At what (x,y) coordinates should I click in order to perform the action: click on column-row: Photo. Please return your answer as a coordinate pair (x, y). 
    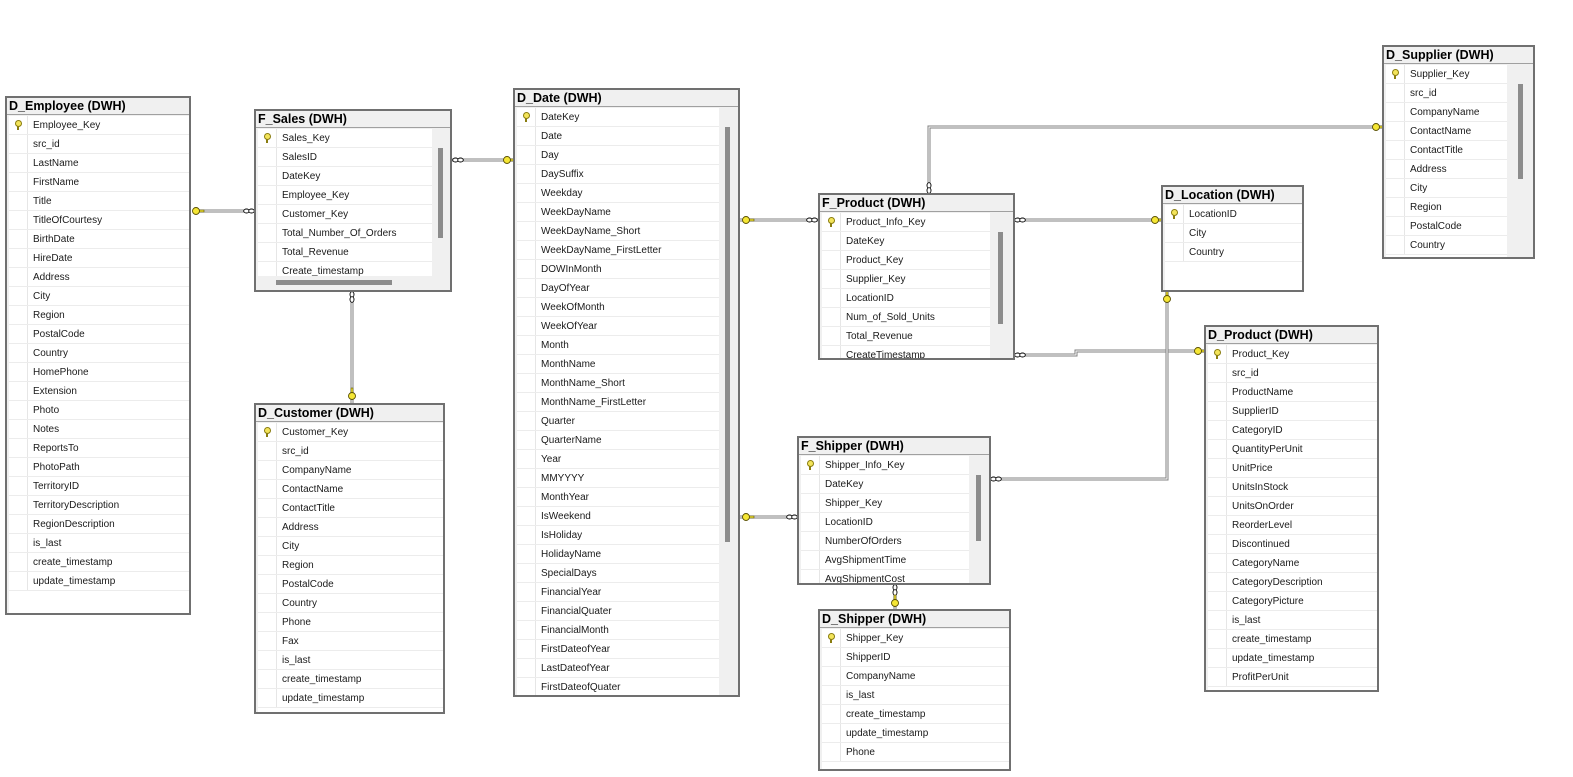
    Looking at the image, I should click on (99, 410).